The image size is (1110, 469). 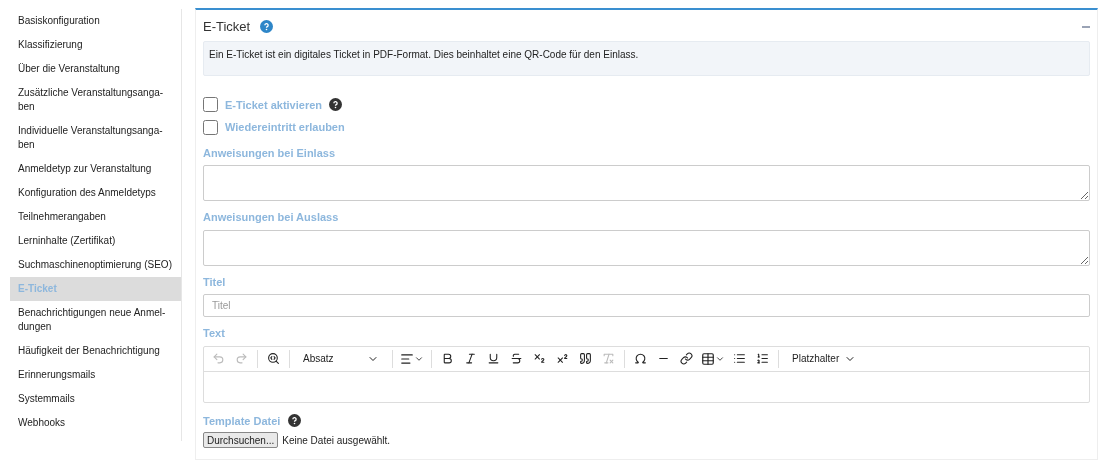 What do you see at coordinates (762, 358) in the screenshot?
I see `numbered-list-icon` at bounding box center [762, 358].